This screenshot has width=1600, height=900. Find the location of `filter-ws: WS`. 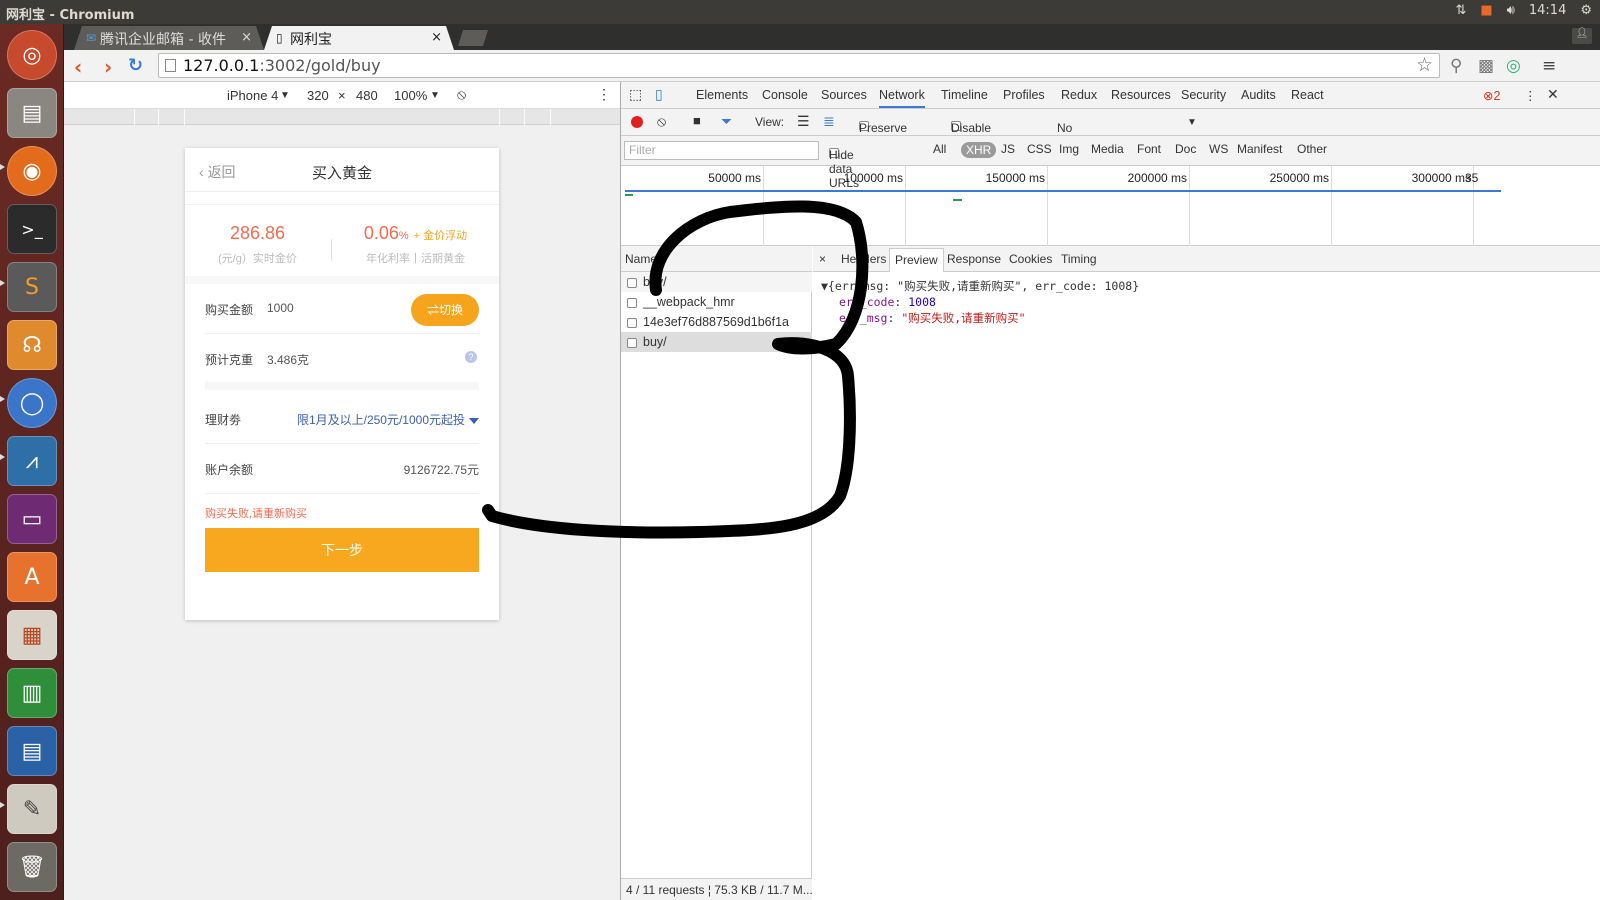

filter-ws: WS is located at coordinates (1218, 149).